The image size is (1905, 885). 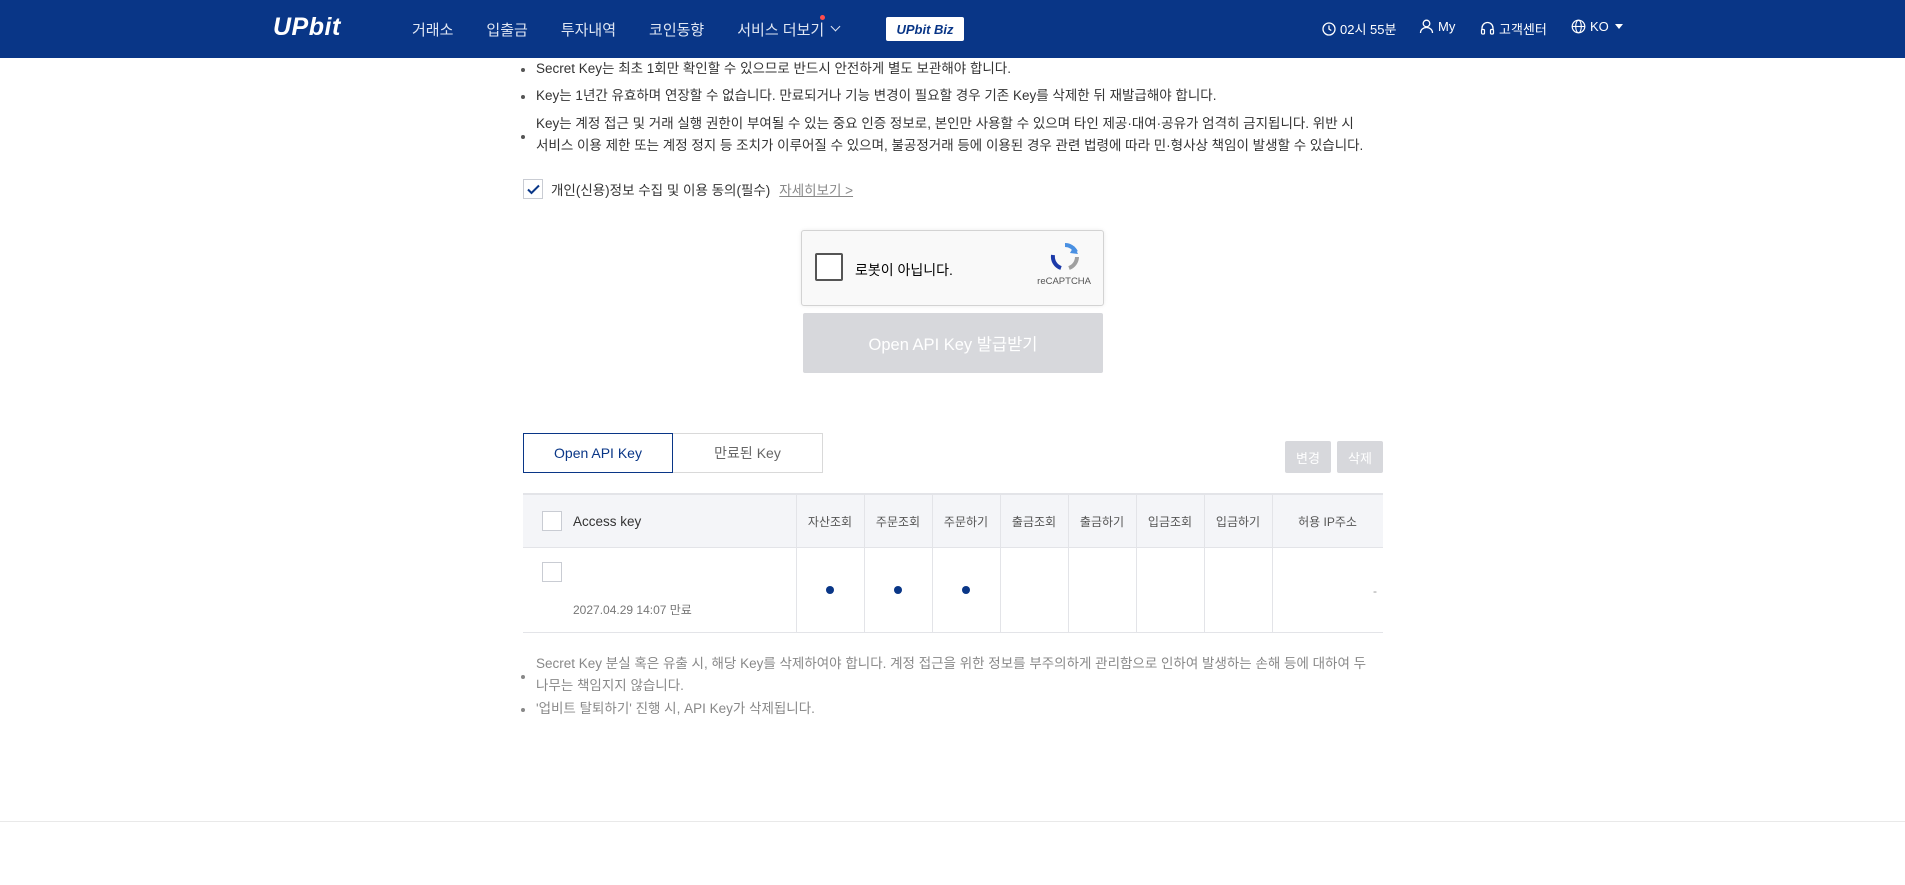 I want to click on col-withdraw-view: 출금조회, so click(x=1034, y=522).